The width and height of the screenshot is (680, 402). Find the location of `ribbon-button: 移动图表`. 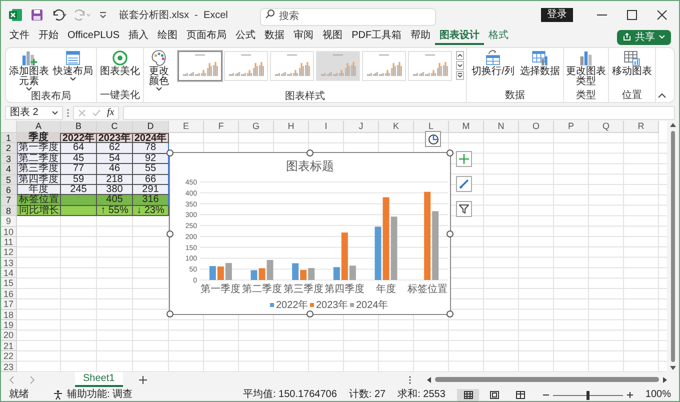

ribbon-button: 移动图表 is located at coordinates (632, 63).